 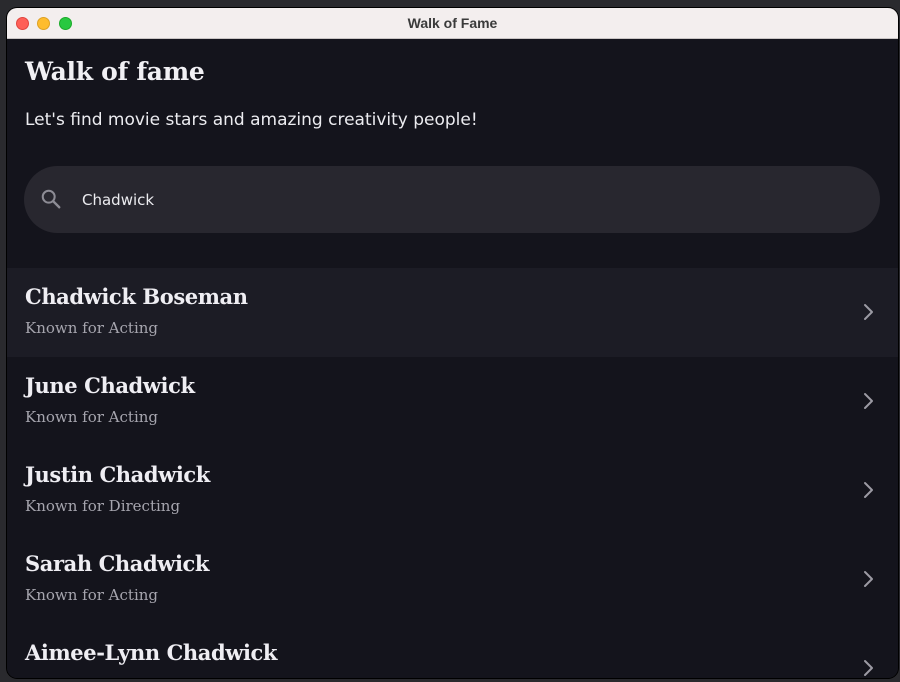 What do you see at coordinates (110, 385) in the screenshot?
I see `person-name: June Chadwick` at bounding box center [110, 385].